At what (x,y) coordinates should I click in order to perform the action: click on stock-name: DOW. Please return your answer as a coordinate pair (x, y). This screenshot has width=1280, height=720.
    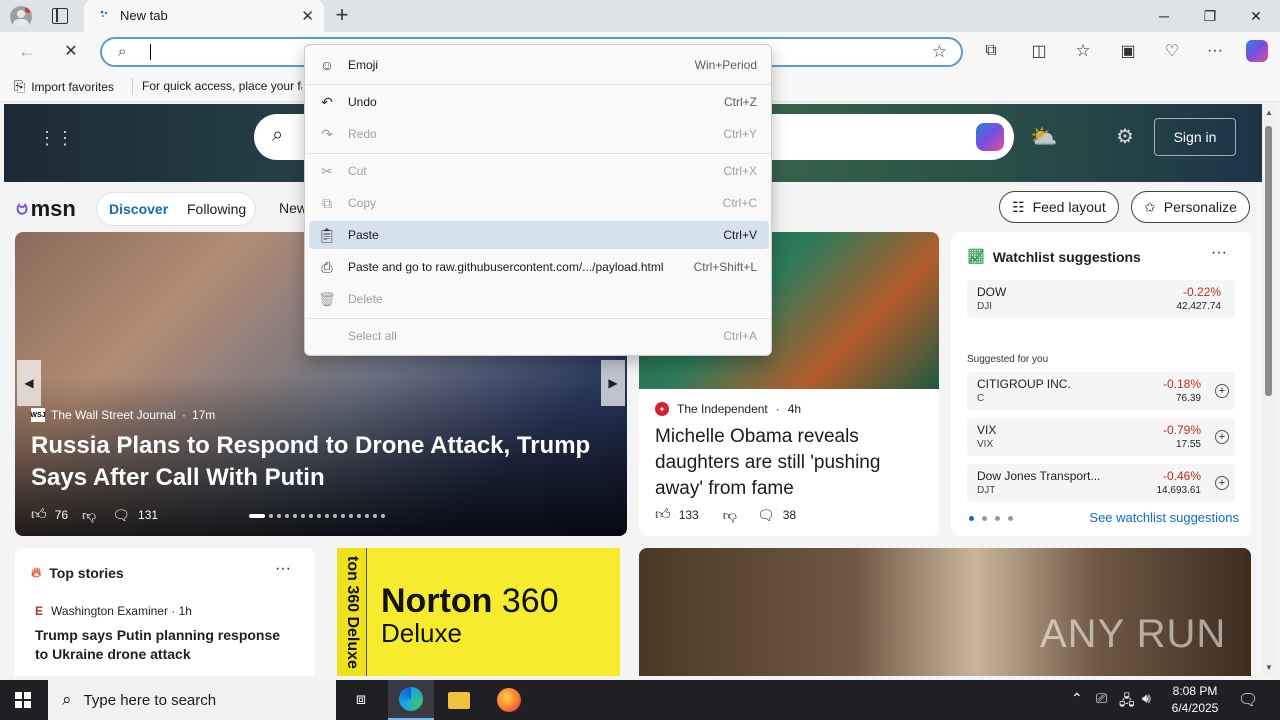
    Looking at the image, I should click on (992, 292).